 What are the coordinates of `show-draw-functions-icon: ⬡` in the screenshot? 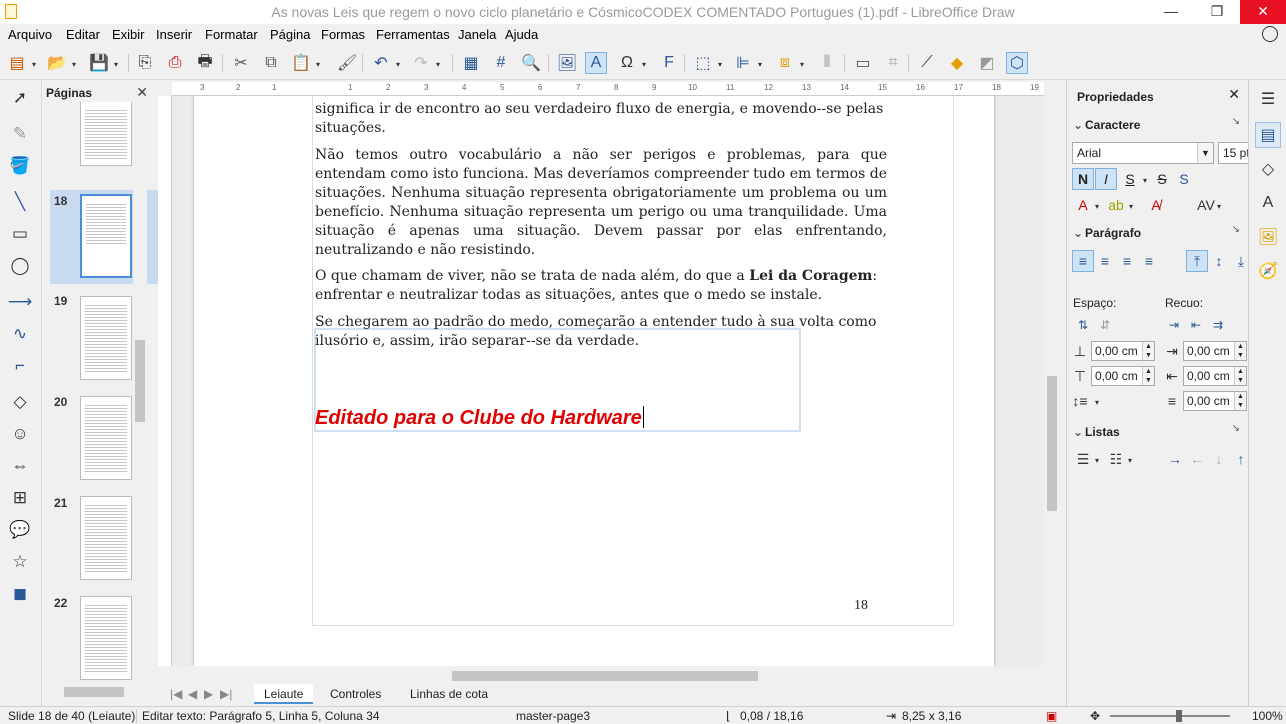 It's located at (1017, 63).